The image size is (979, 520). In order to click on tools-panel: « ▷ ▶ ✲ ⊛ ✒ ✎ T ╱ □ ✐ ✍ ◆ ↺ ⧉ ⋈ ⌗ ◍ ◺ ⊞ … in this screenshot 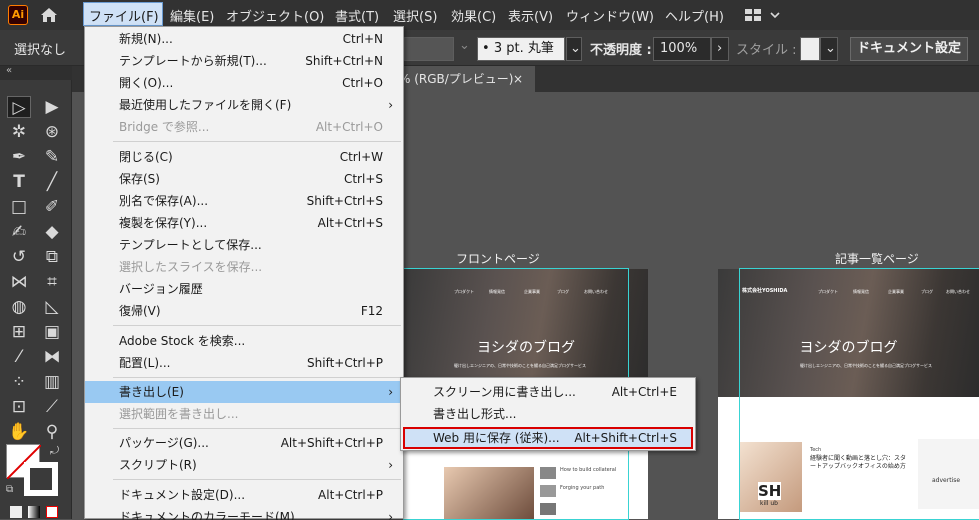, I will do `click(36, 292)`.